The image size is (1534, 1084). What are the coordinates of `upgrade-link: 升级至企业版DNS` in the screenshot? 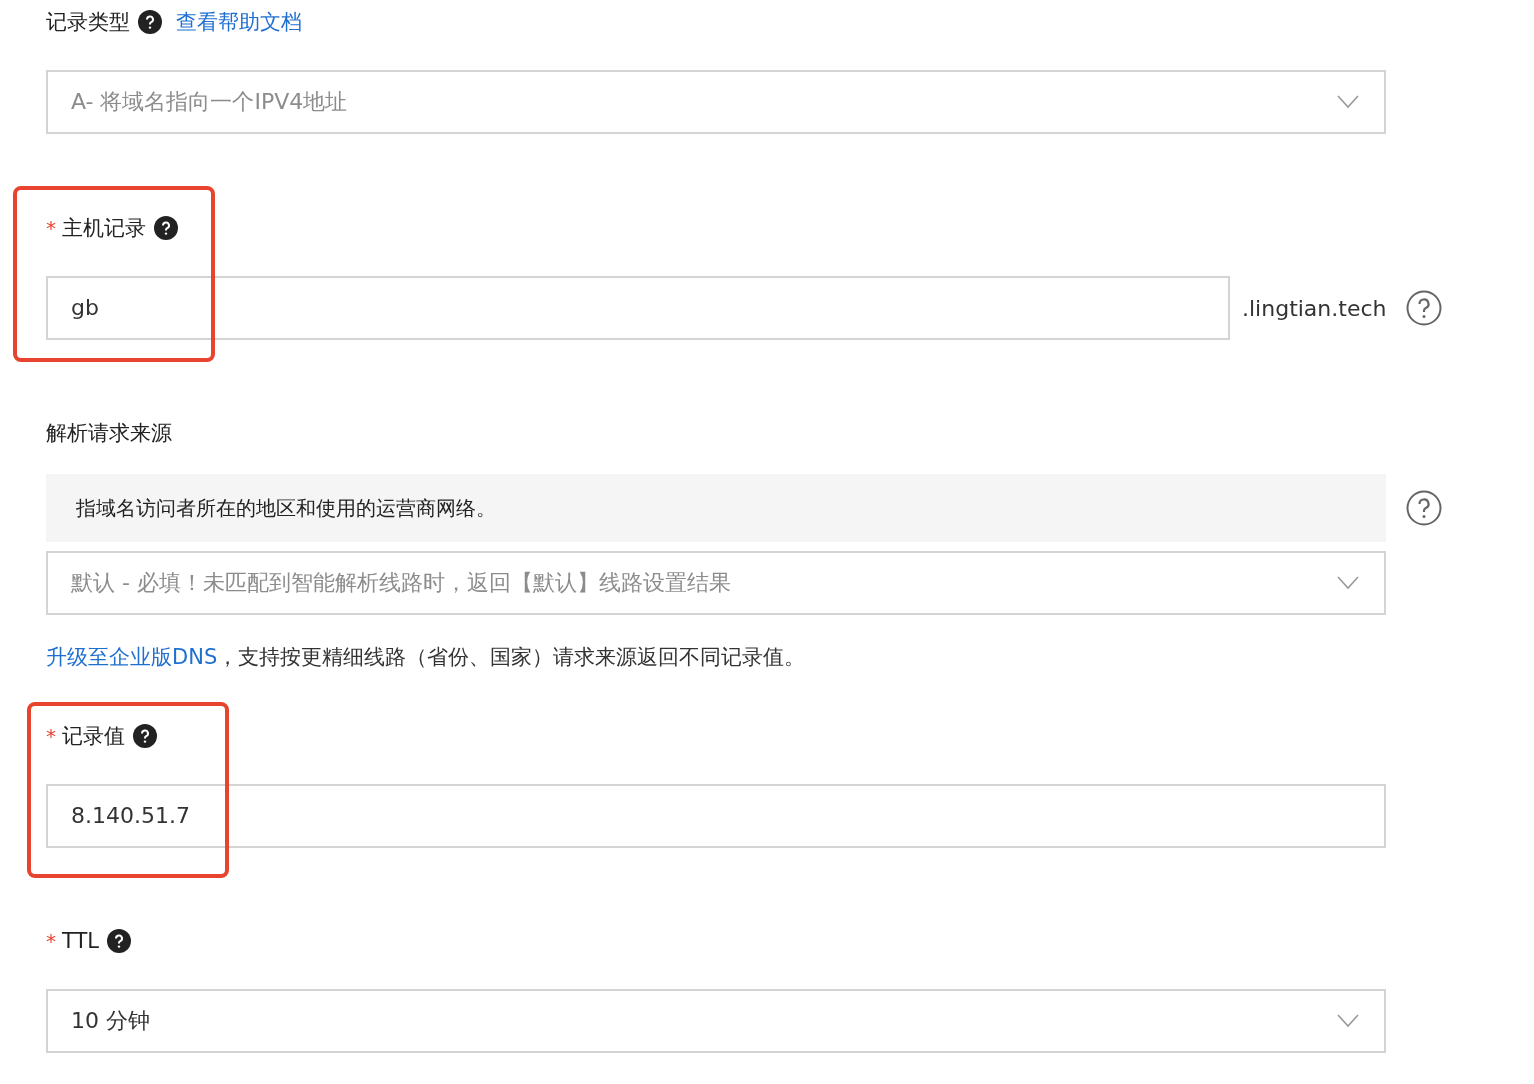 It's located at (132, 657).